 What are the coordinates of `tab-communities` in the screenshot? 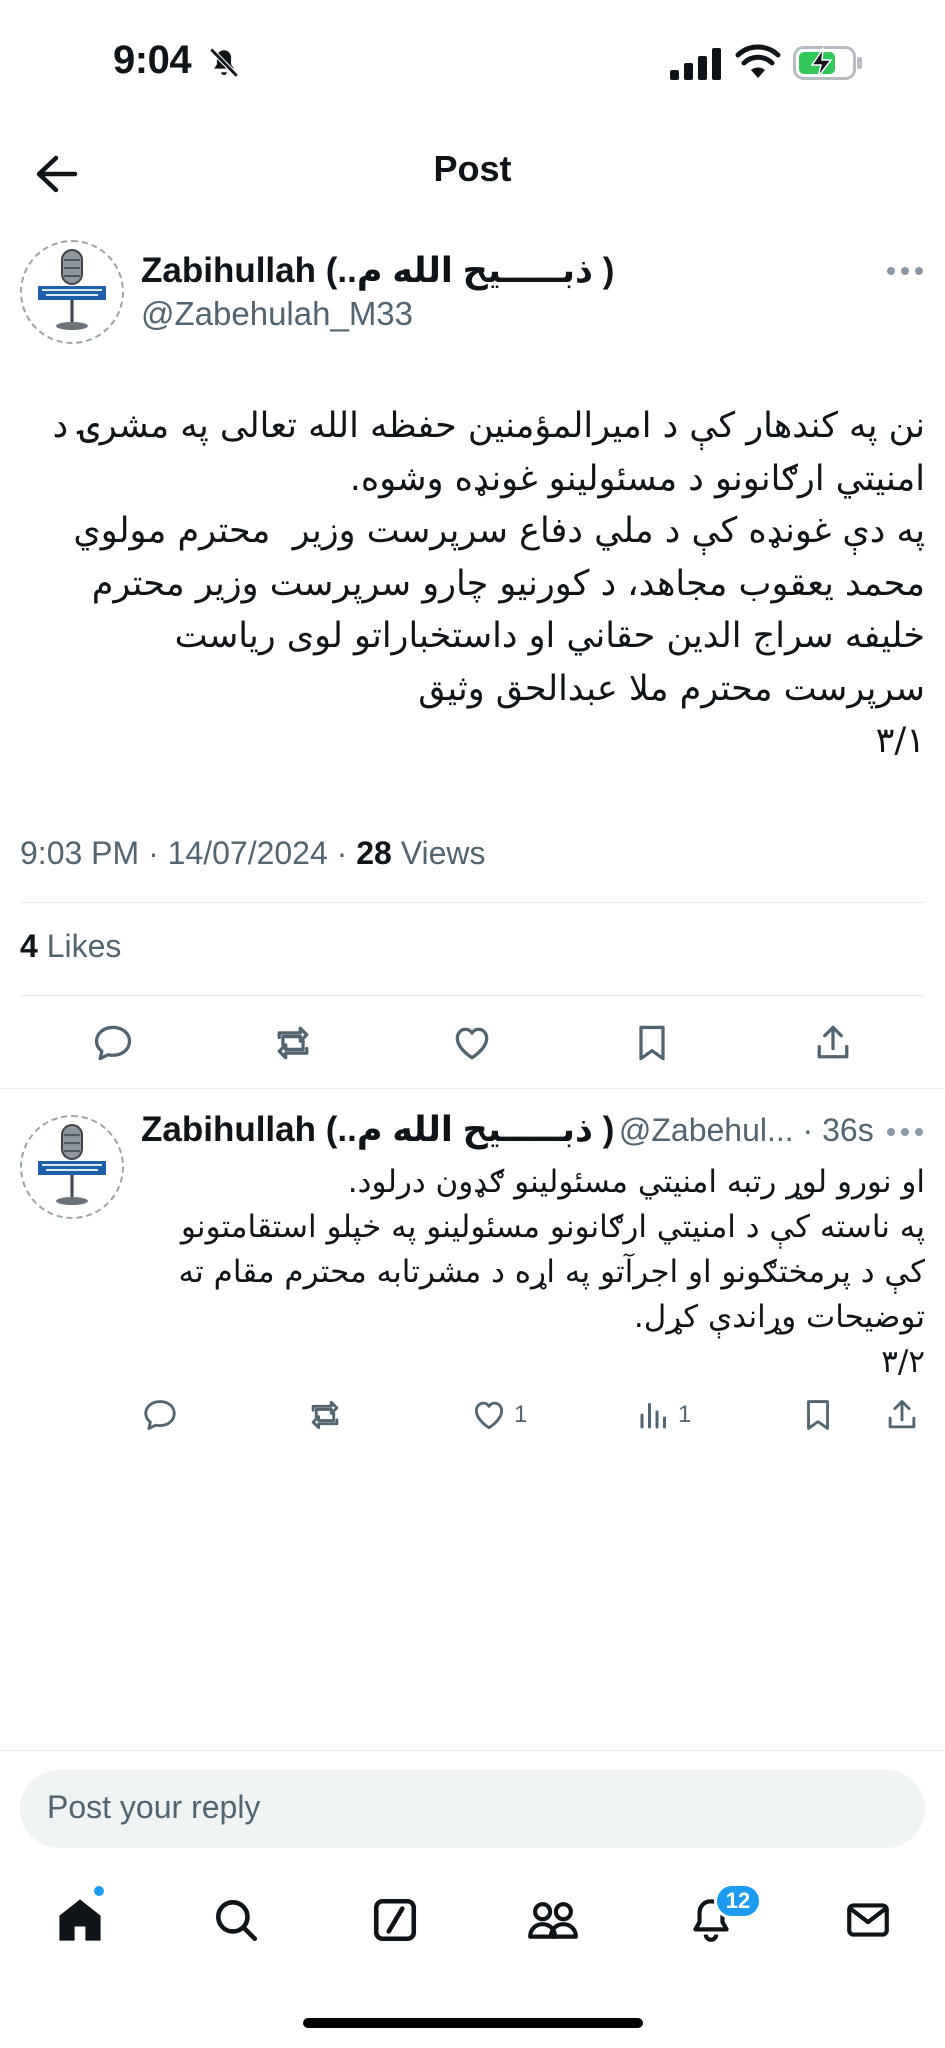 It's located at (553, 1920).